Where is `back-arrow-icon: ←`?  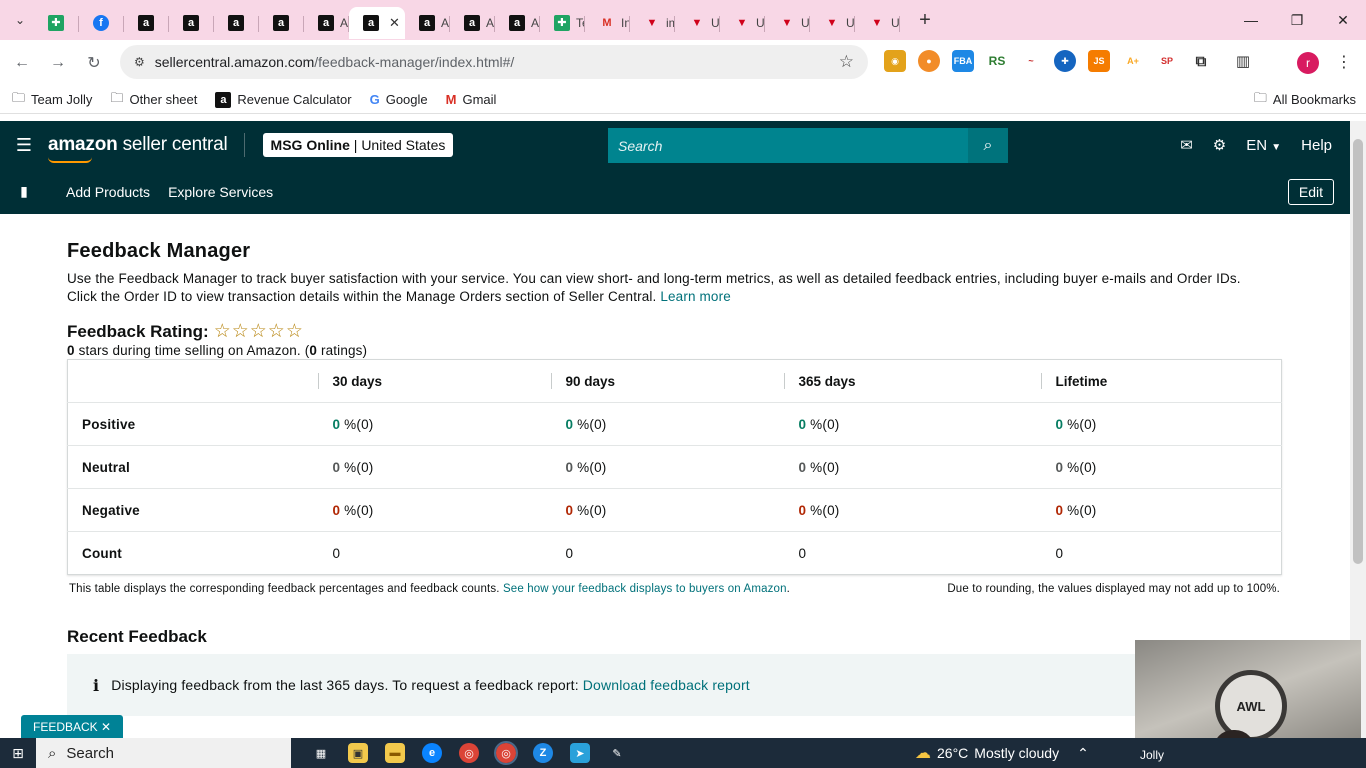 back-arrow-icon: ← is located at coordinates (22, 63).